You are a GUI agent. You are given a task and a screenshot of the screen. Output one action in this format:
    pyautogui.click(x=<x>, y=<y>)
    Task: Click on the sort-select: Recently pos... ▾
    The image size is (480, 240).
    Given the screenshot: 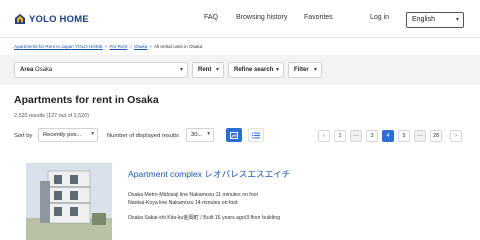 What is the action you would take?
    pyautogui.click(x=68, y=135)
    